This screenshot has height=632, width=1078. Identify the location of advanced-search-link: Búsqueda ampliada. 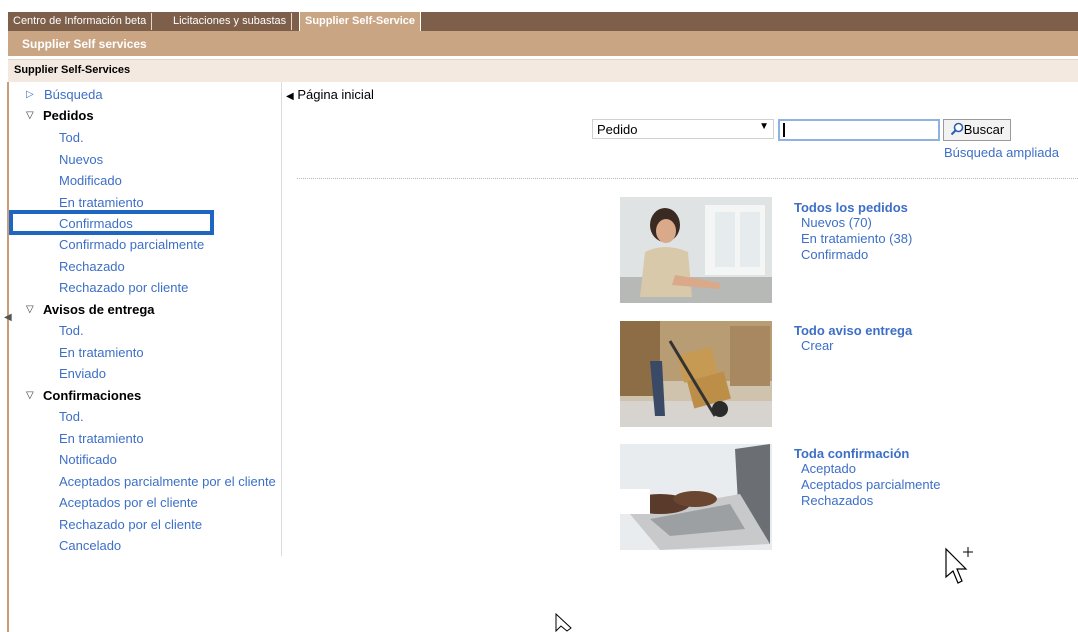
(1001, 152).